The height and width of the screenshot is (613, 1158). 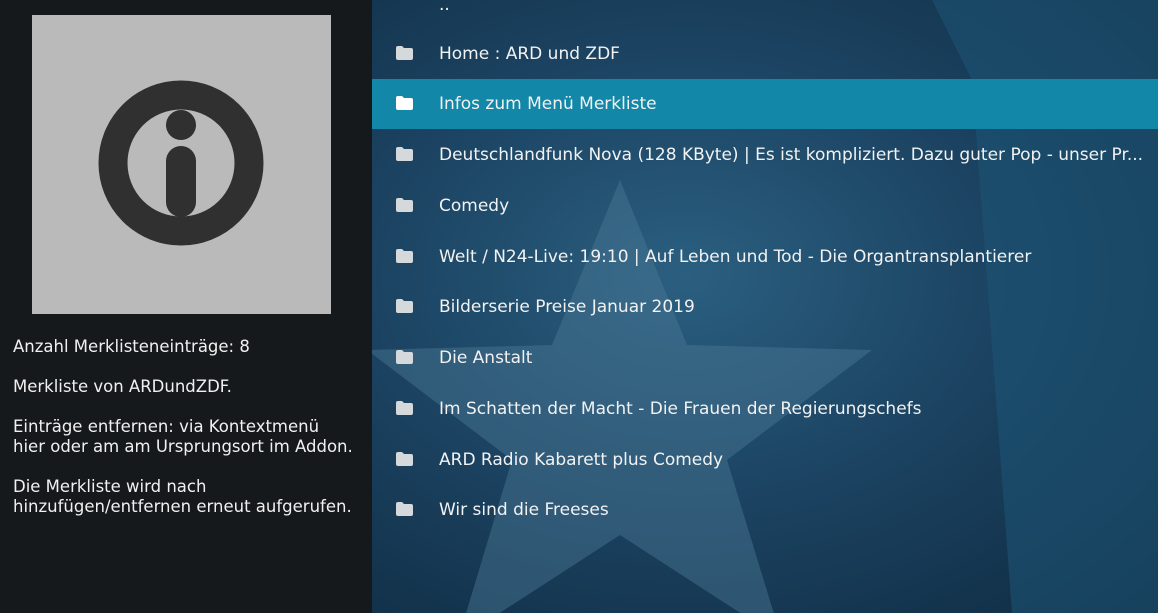 What do you see at coordinates (765, 54) in the screenshot?
I see `list-item: Home : ARD und ZDF` at bounding box center [765, 54].